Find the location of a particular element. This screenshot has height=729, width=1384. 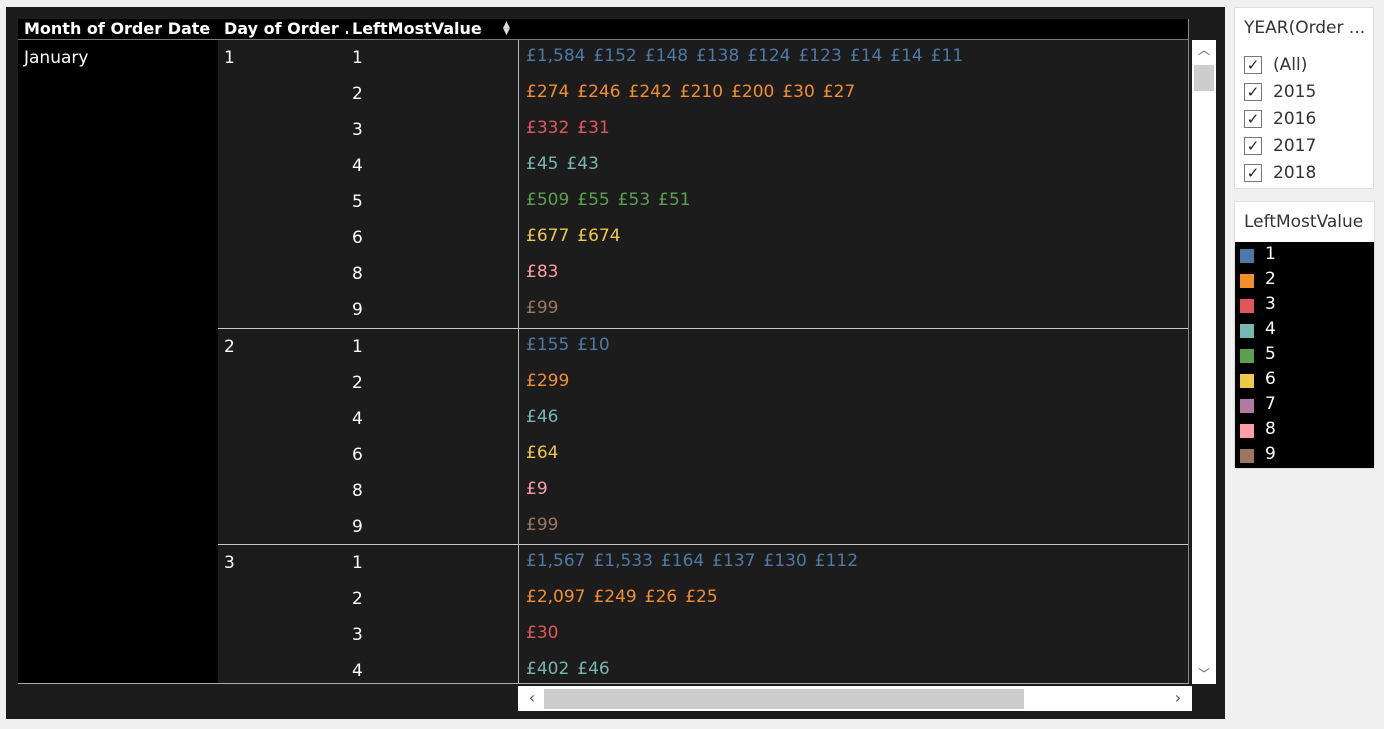

chevron-up-icon: ︿ is located at coordinates (1204, 50).